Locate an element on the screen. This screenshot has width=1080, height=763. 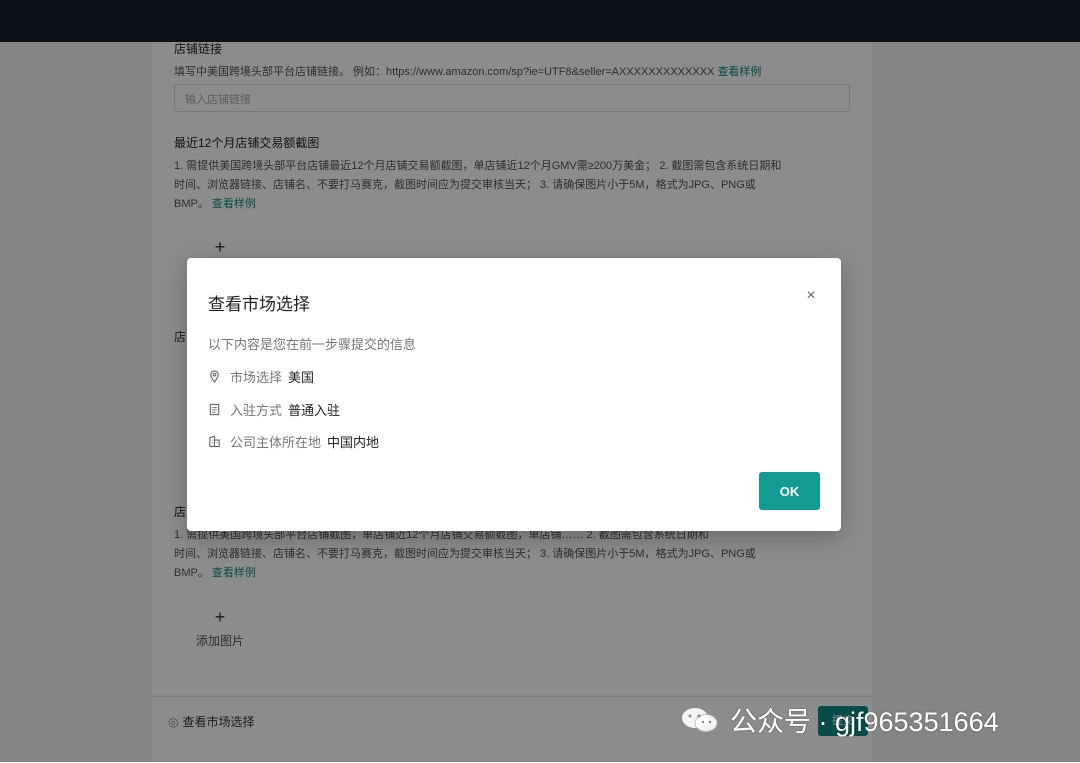
market-value: 美国 is located at coordinates (301, 377).